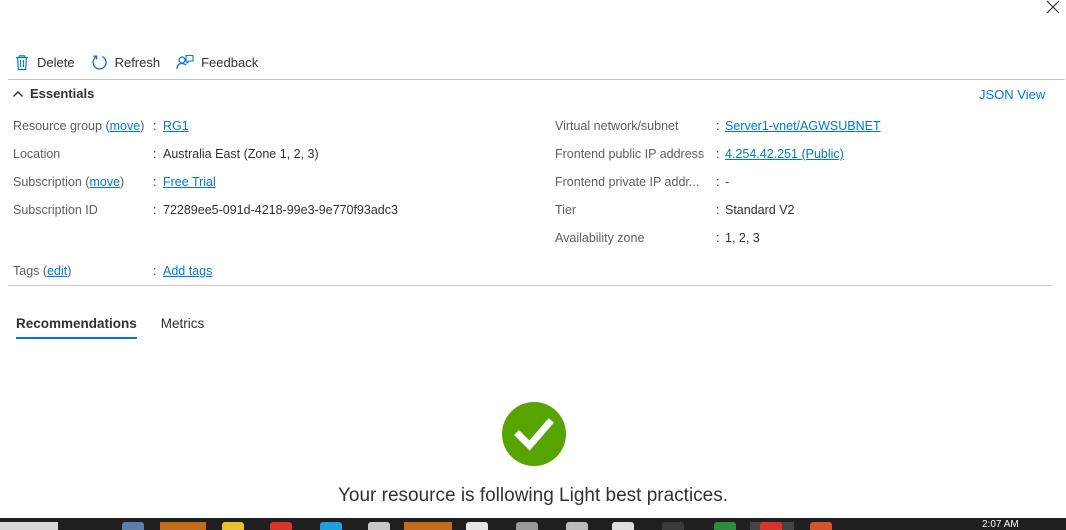  I want to click on tier-label: Tier, so click(566, 210).